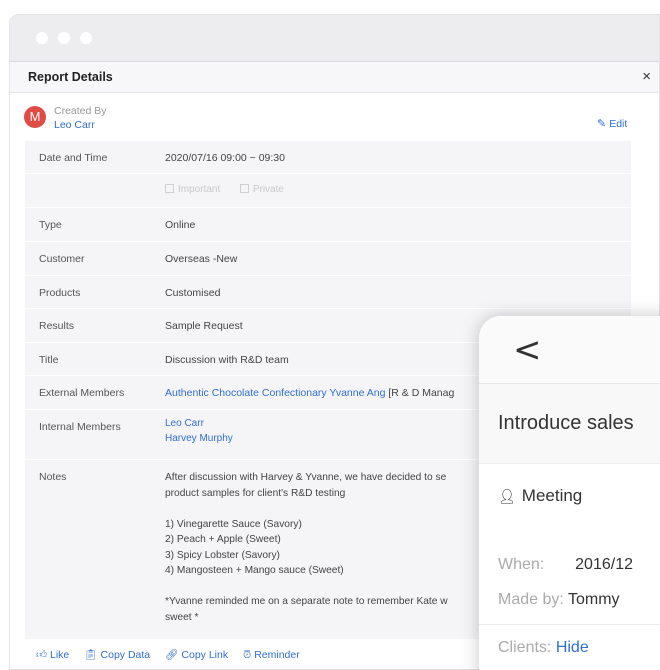  Describe the element at coordinates (223, 539) in the screenshot. I see `notes-line: 2) Peach + Apple (Sweet)` at that location.